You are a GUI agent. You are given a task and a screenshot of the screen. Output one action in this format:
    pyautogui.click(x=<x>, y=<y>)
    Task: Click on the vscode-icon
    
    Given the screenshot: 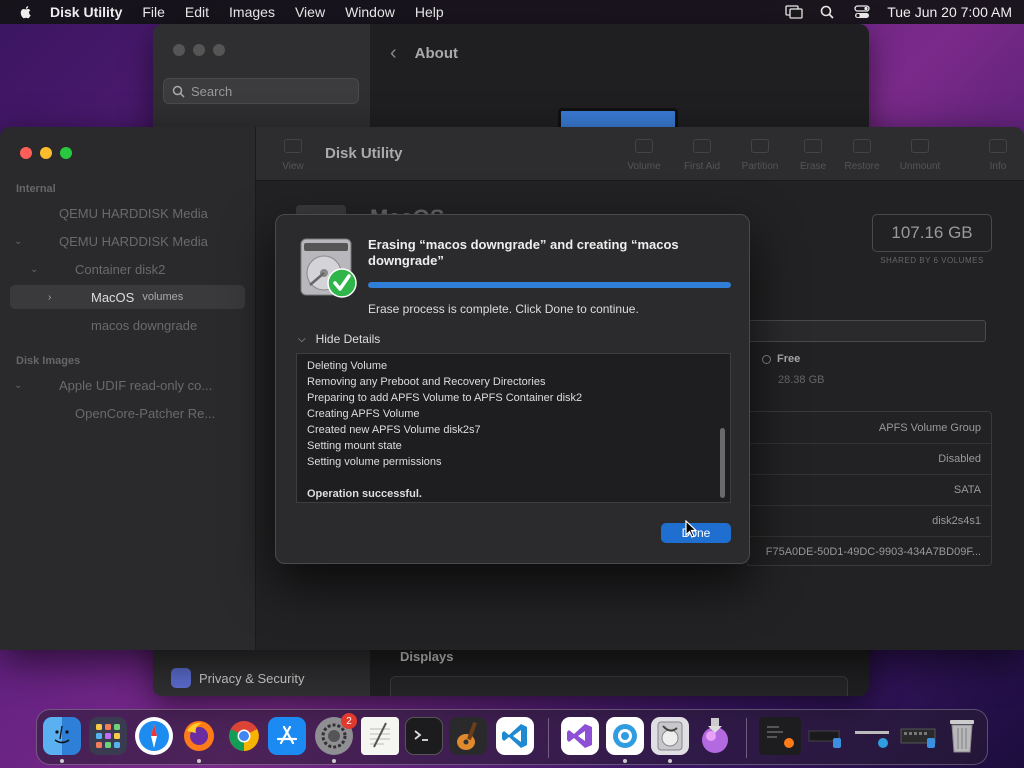 What is the action you would take?
    pyautogui.click(x=515, y=736)
    